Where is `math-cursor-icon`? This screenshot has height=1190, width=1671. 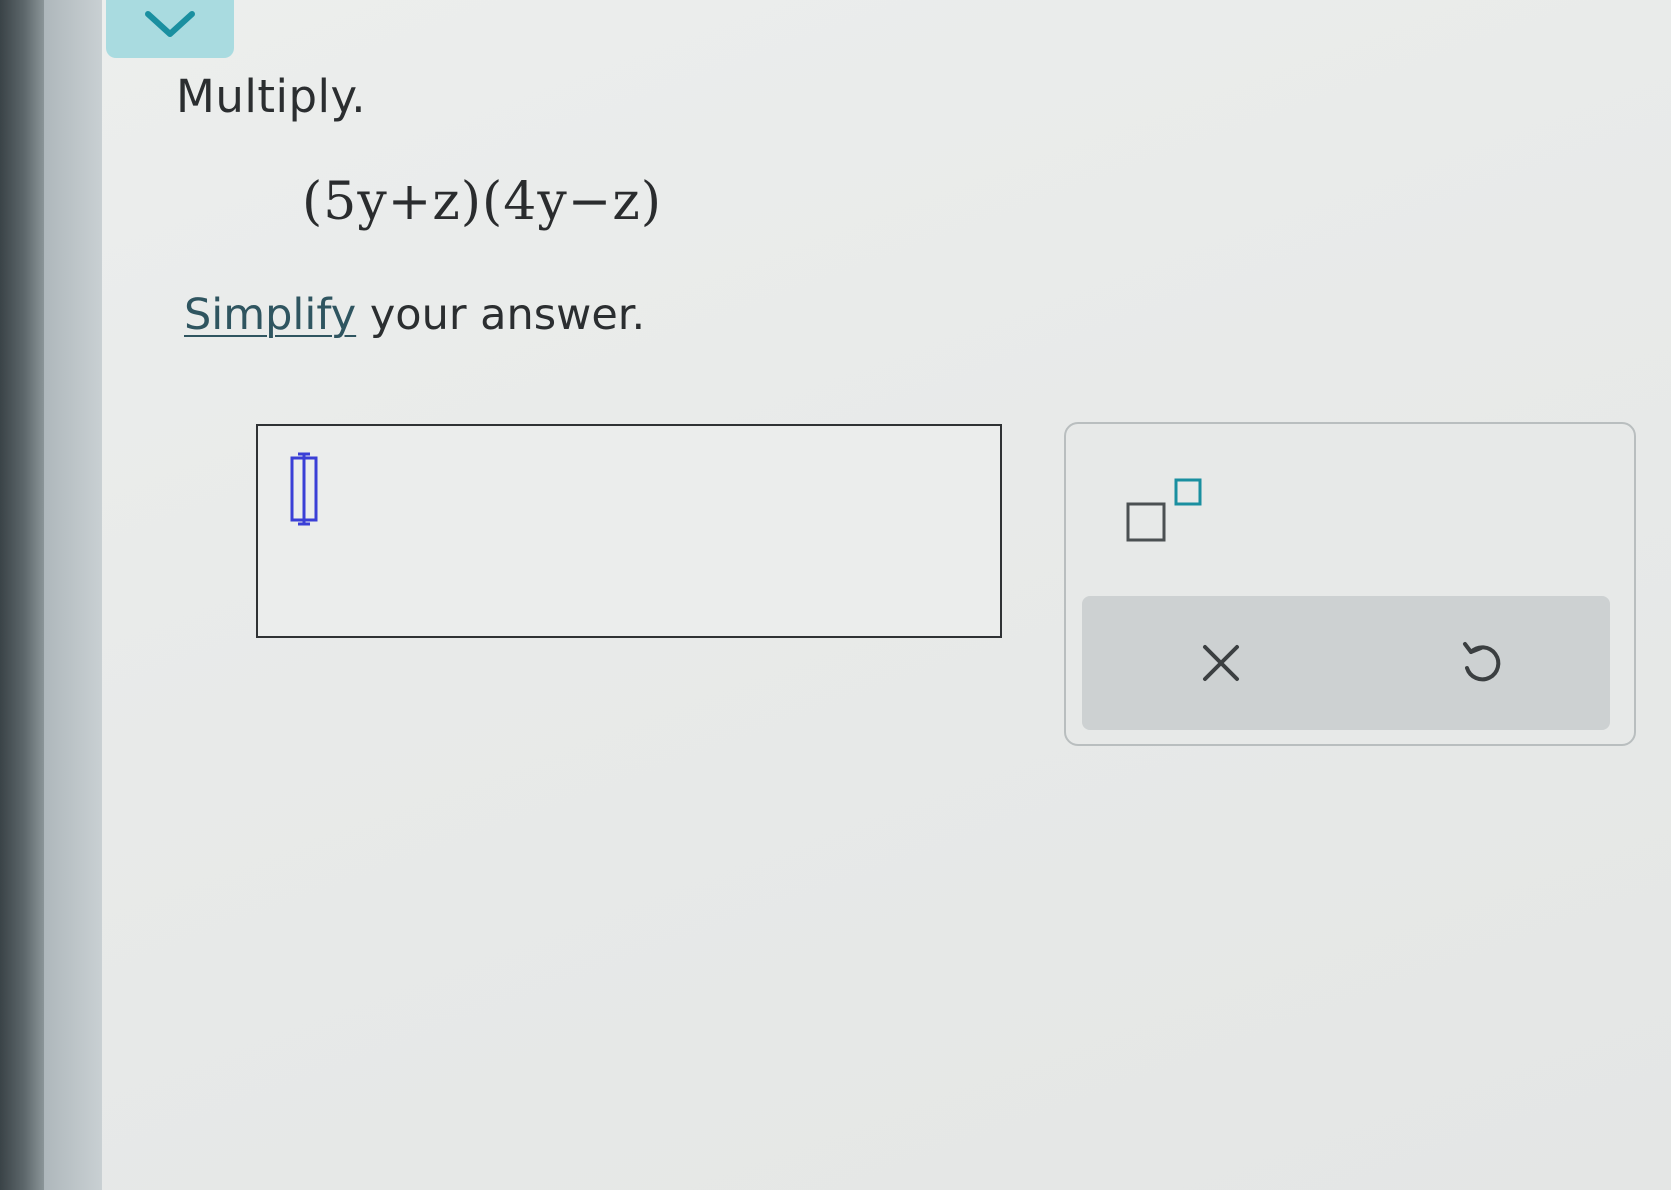
math-cursor-icon is located at coordinates (304, 489).